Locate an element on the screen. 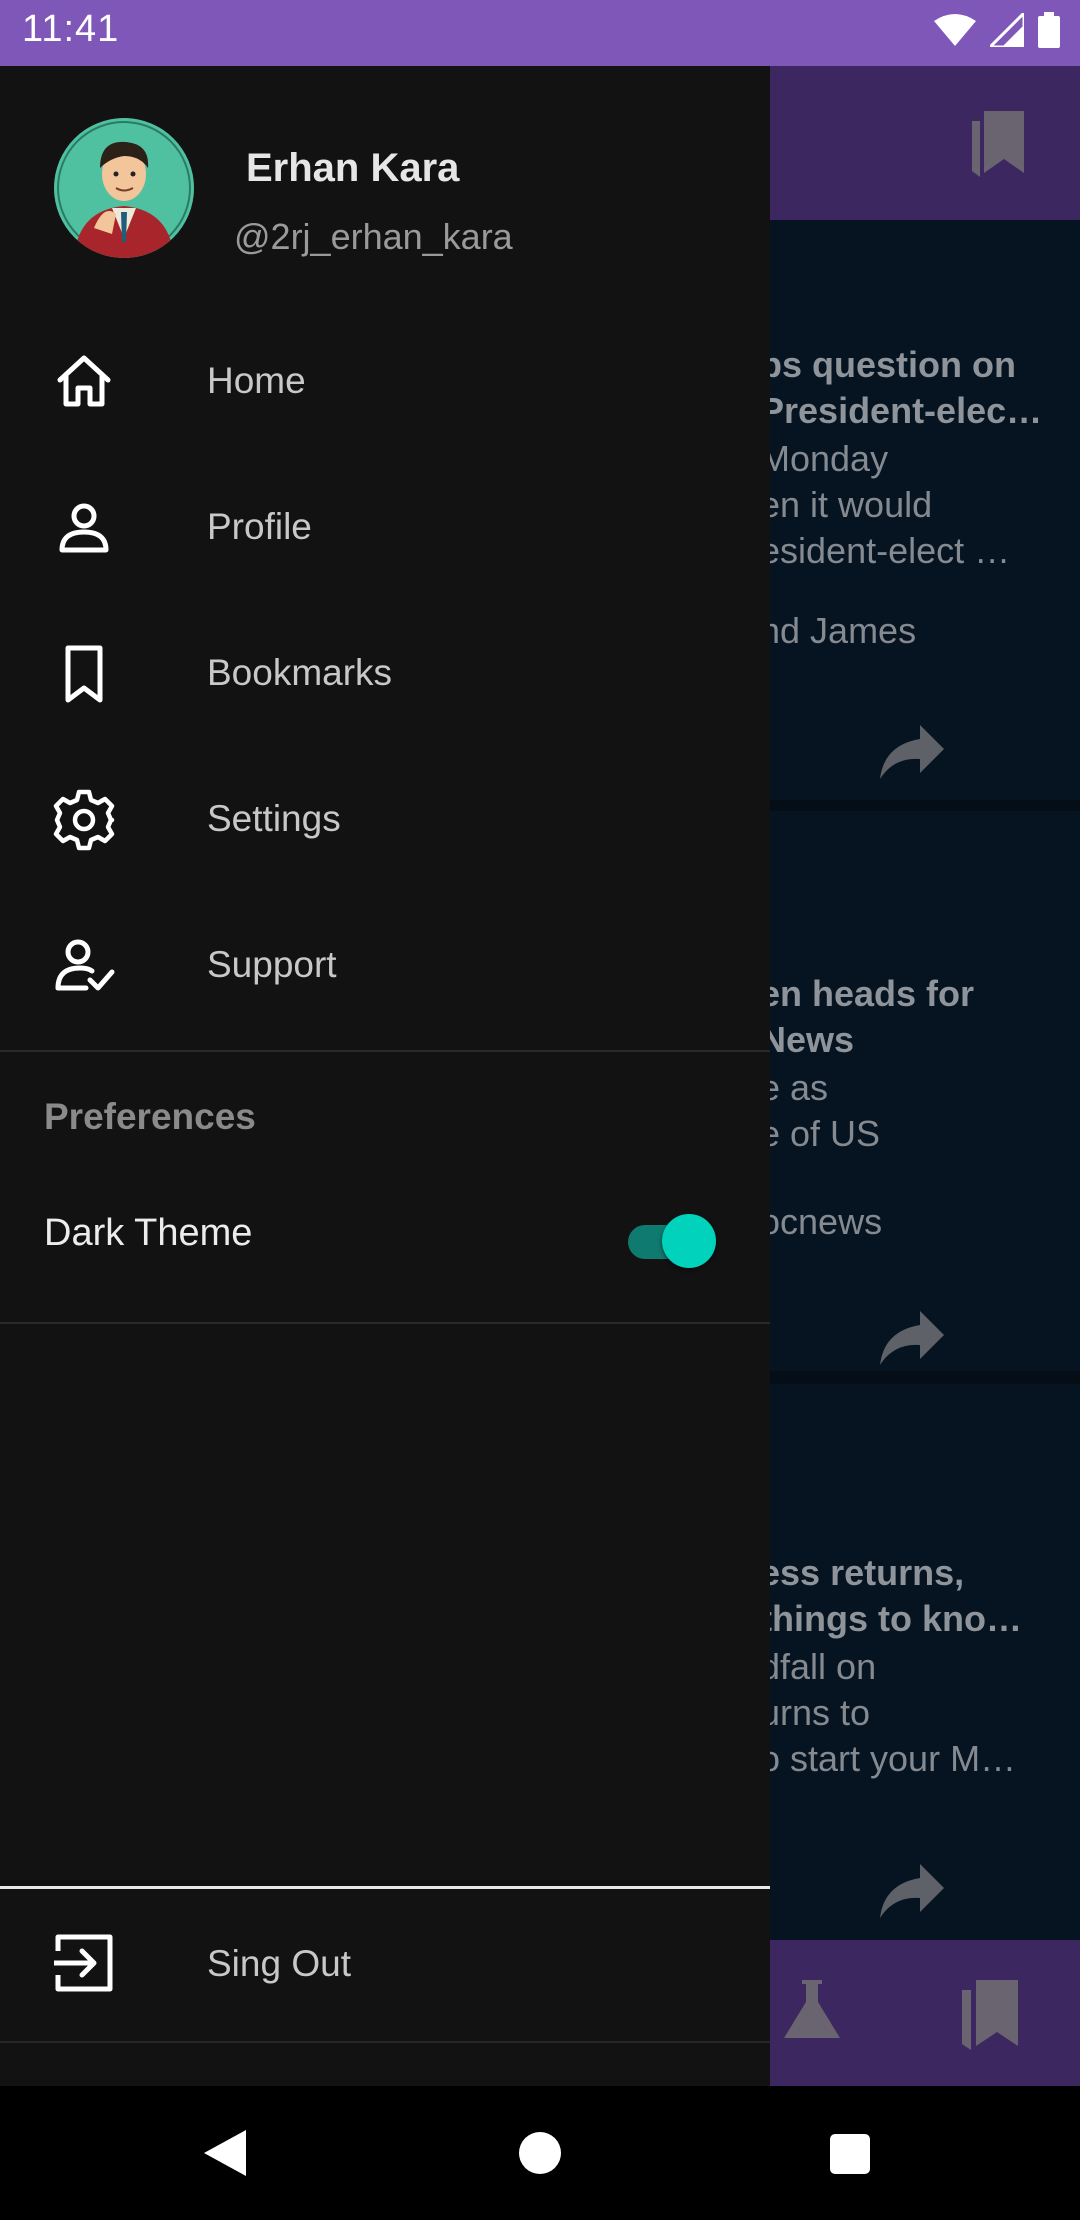 This screenshot has width=1080, height=2220. menu-item-bookmarks: Bookmarks is located at coordinates (385, 674).